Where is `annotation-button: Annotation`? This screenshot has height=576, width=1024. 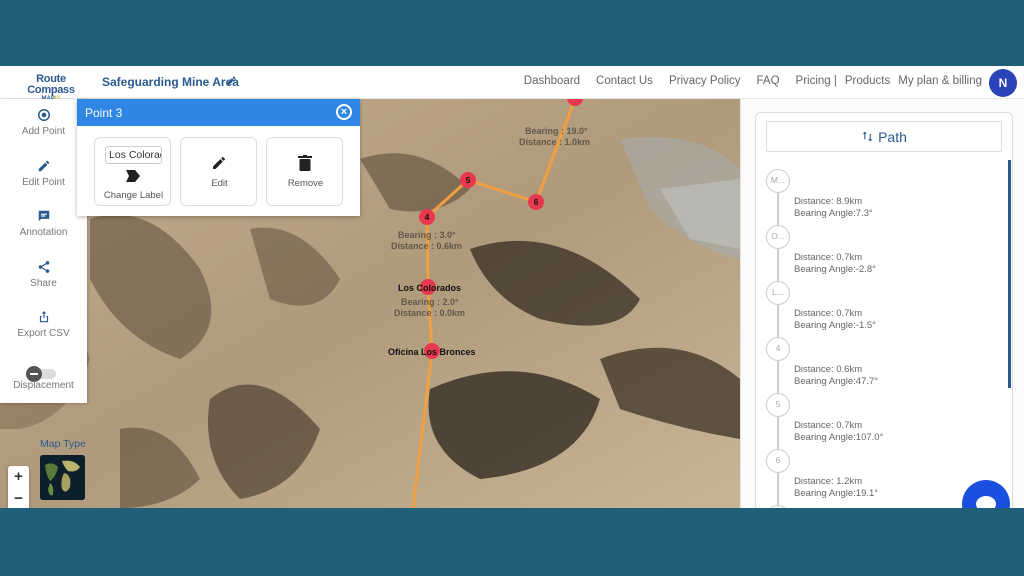
annotation-button: Annotation is located at coordinates (43, 223).